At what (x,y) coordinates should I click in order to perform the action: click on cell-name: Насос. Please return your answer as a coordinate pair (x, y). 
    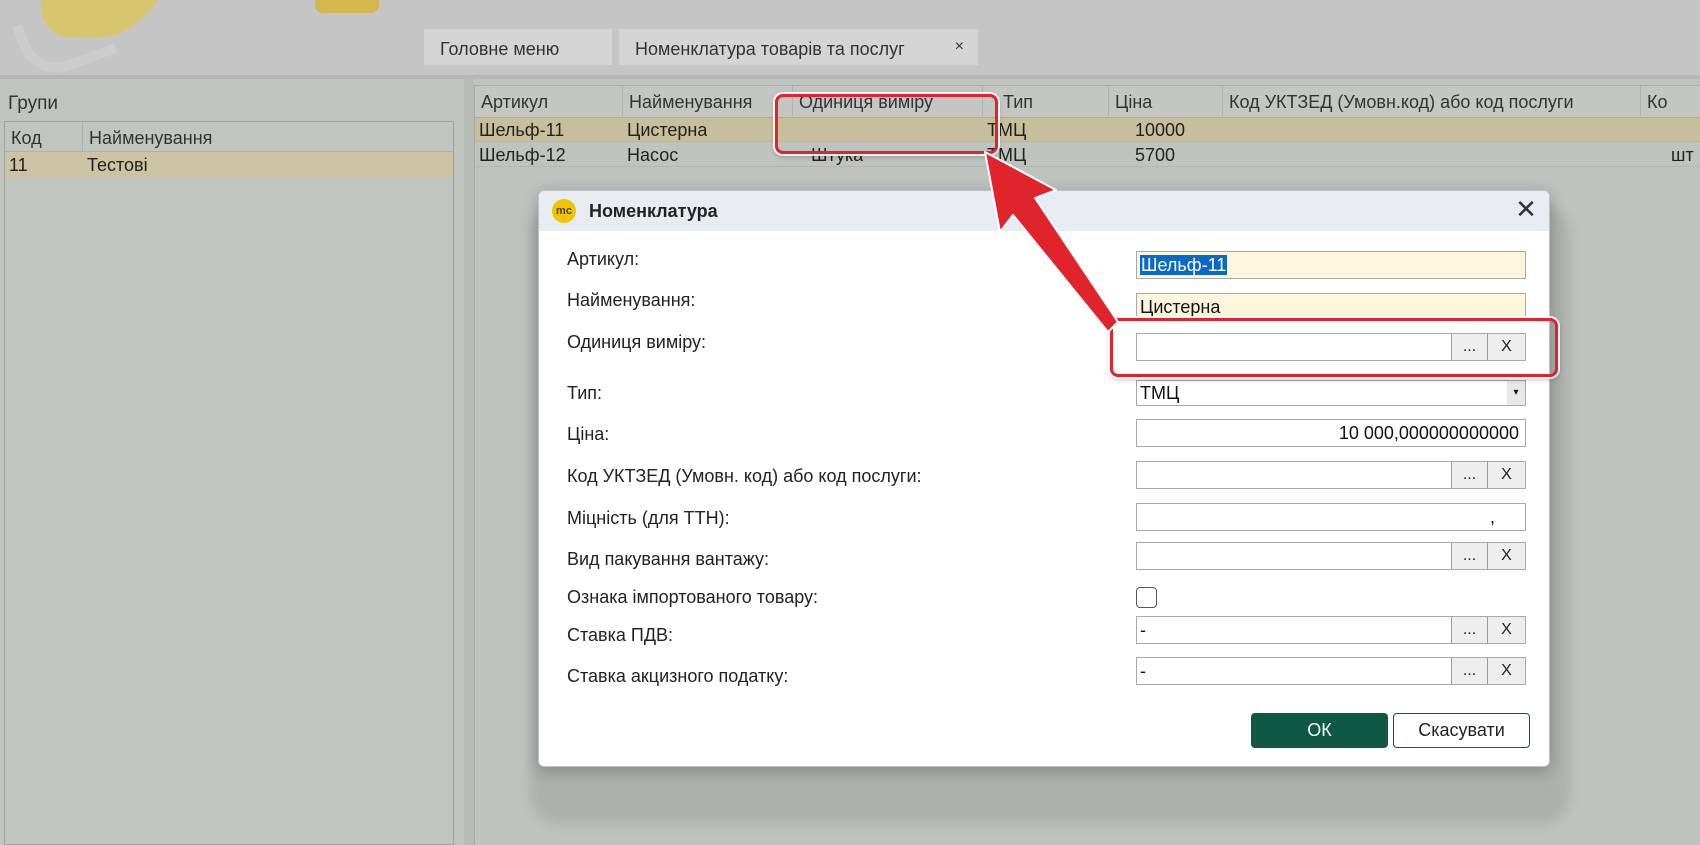
    Looking at the image, I should click on (653, 155).